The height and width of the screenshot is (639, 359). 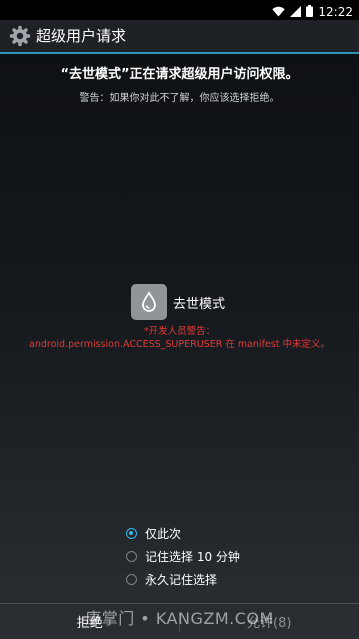 What do you see at coordinates (131, 533) in the screenshot?
I see `radio-once` at bounding box center [131, 533].